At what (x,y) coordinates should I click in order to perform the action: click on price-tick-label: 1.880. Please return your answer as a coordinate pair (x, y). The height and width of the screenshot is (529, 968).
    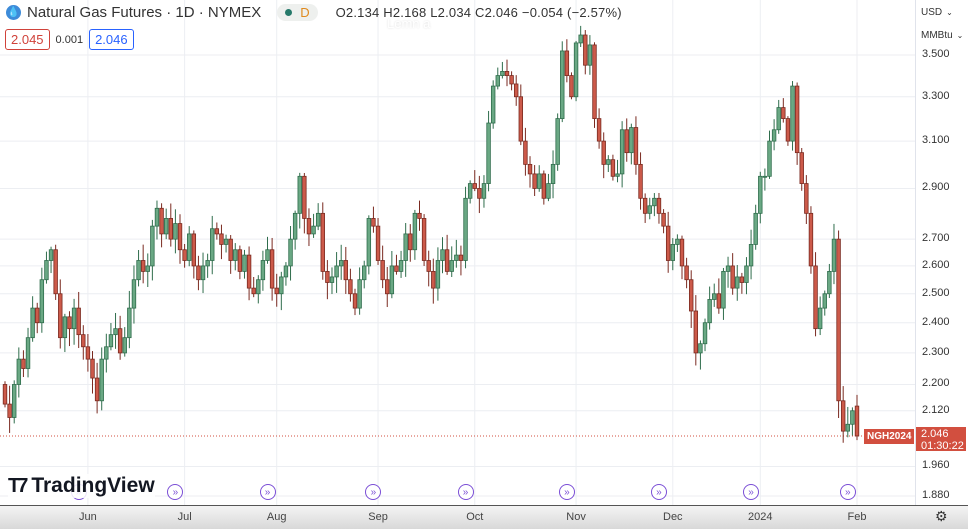
    Looking at the image, I should click on (936, 495).